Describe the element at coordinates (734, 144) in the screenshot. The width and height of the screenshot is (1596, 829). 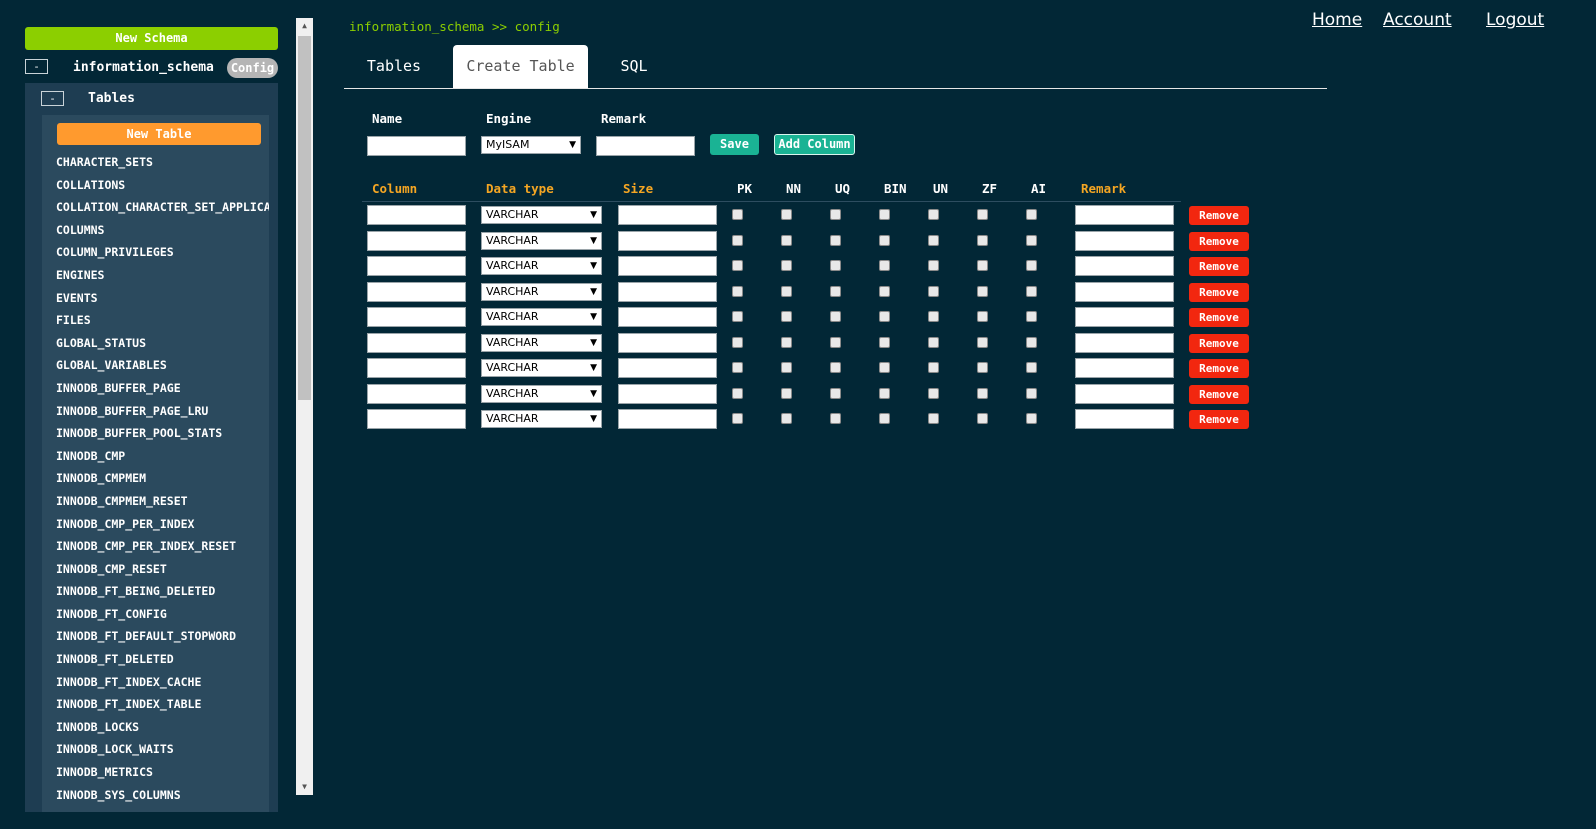
I see `save-button: Save` at that location.